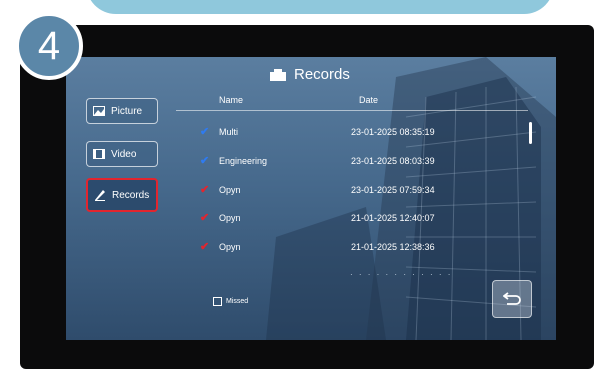 The width and height of the screenshot is (600, 369). Describe the element at coordinates (278, 74) in the screenshot. I see `folder-icon` at that location.